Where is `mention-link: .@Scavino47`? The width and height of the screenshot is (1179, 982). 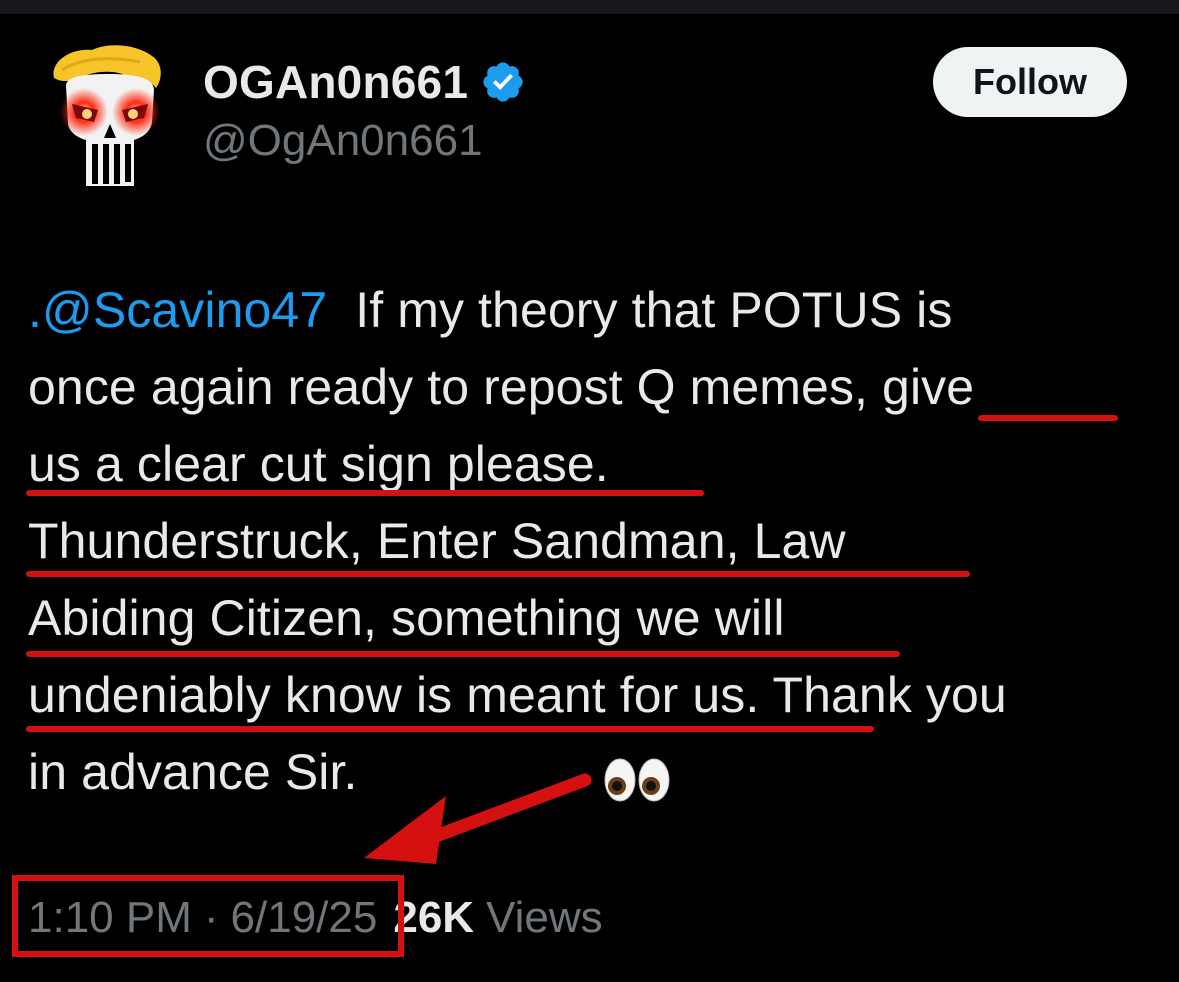
mention-link: .@Scavino47 is located at coordinates (177, 310).